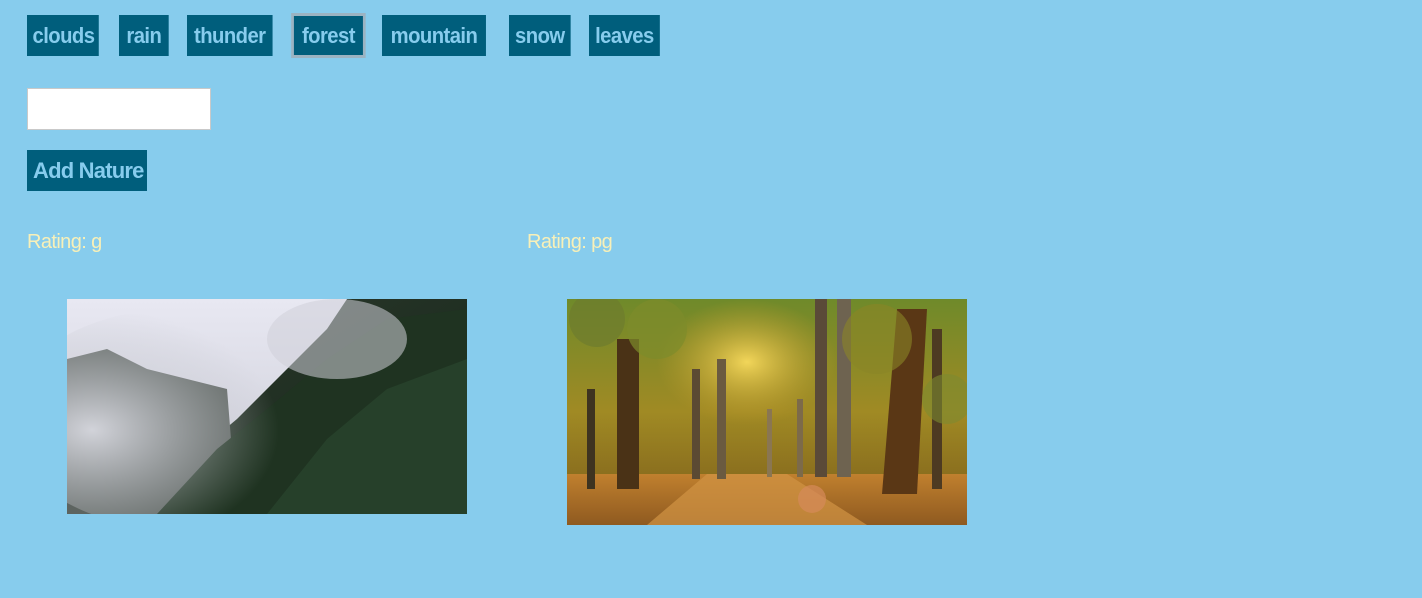 Image resolution: width=1422 pixels, height=598 pixels. What do you see at coordinates (119, 109) in the screenshot?
I see `nature-input` at bounding box center [119, 109].